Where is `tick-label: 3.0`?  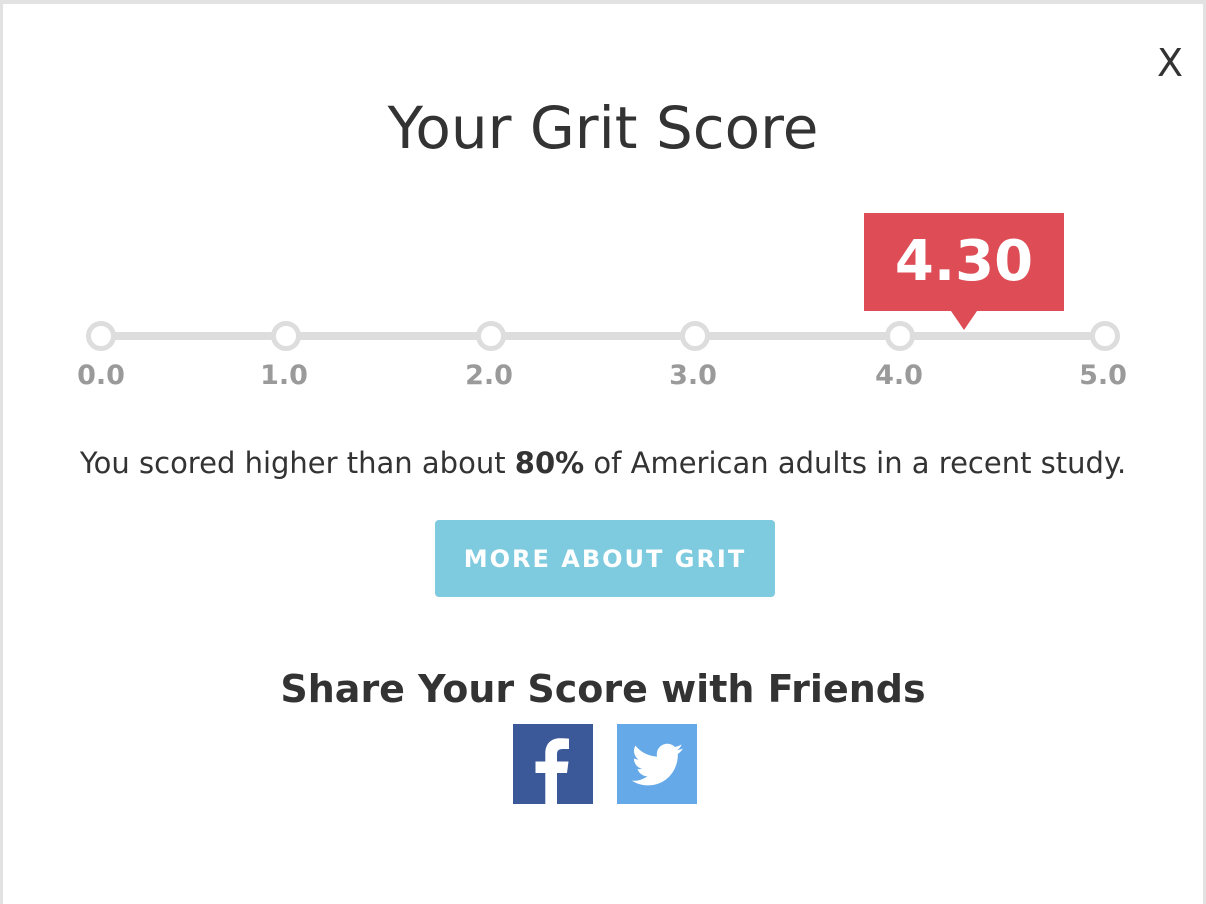 tick-label: 3.0 is located at coordinates (693, 375).